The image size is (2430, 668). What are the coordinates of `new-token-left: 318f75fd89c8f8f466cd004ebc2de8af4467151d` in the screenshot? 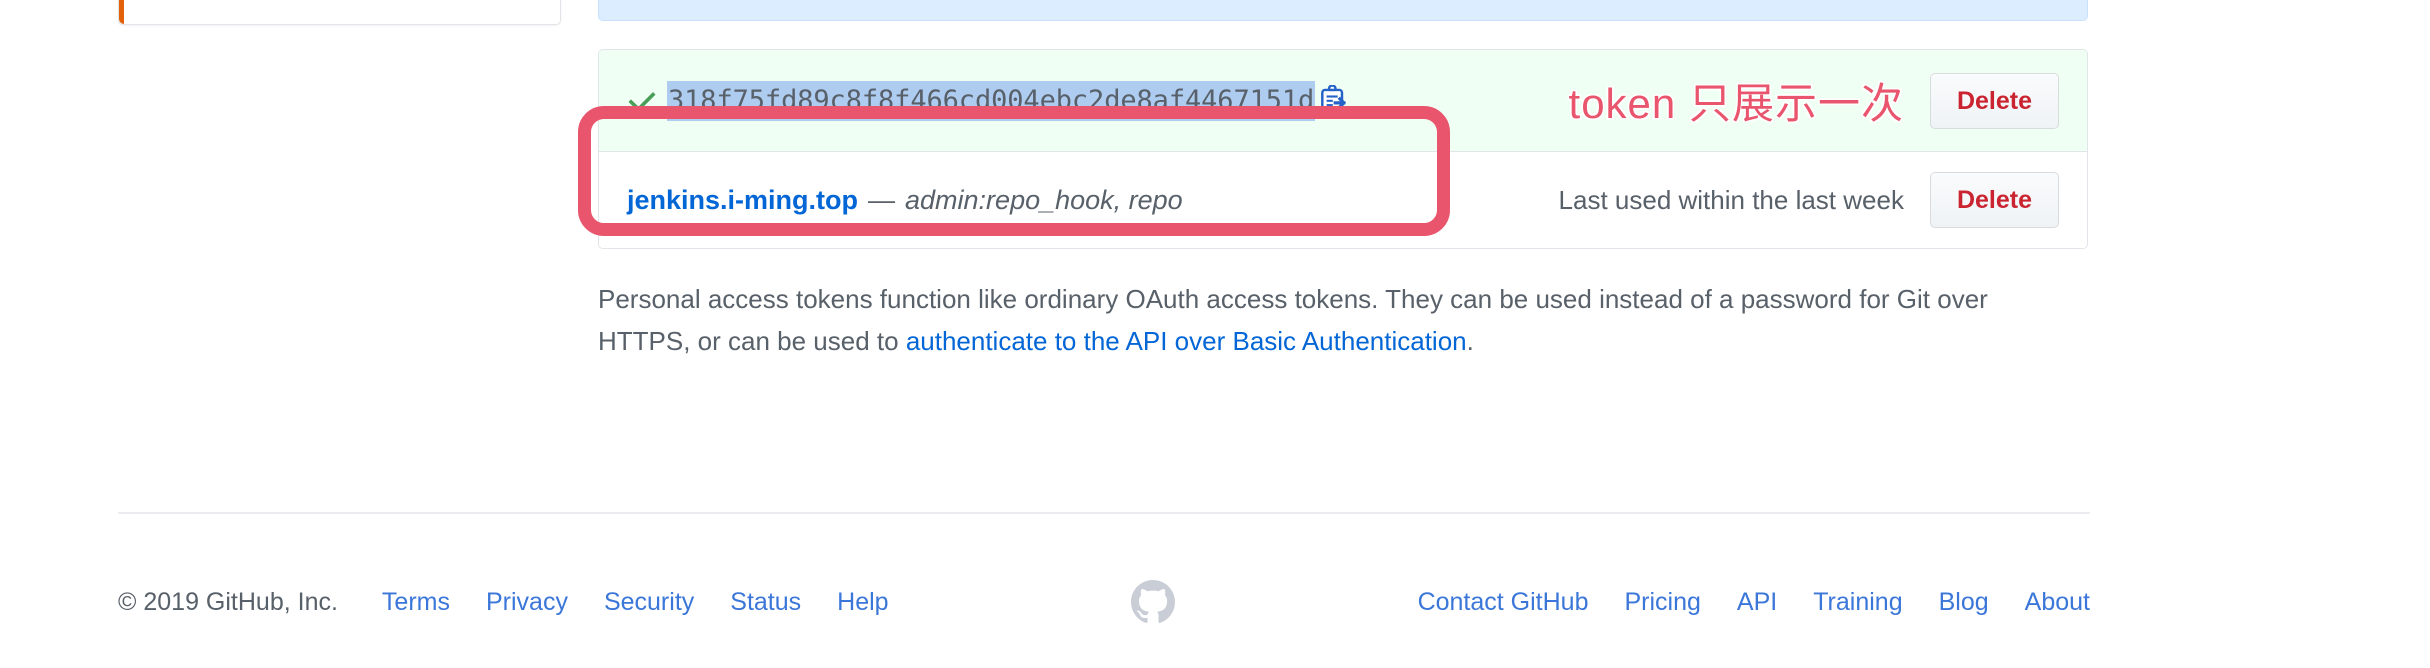 It's located at (1098, 100).